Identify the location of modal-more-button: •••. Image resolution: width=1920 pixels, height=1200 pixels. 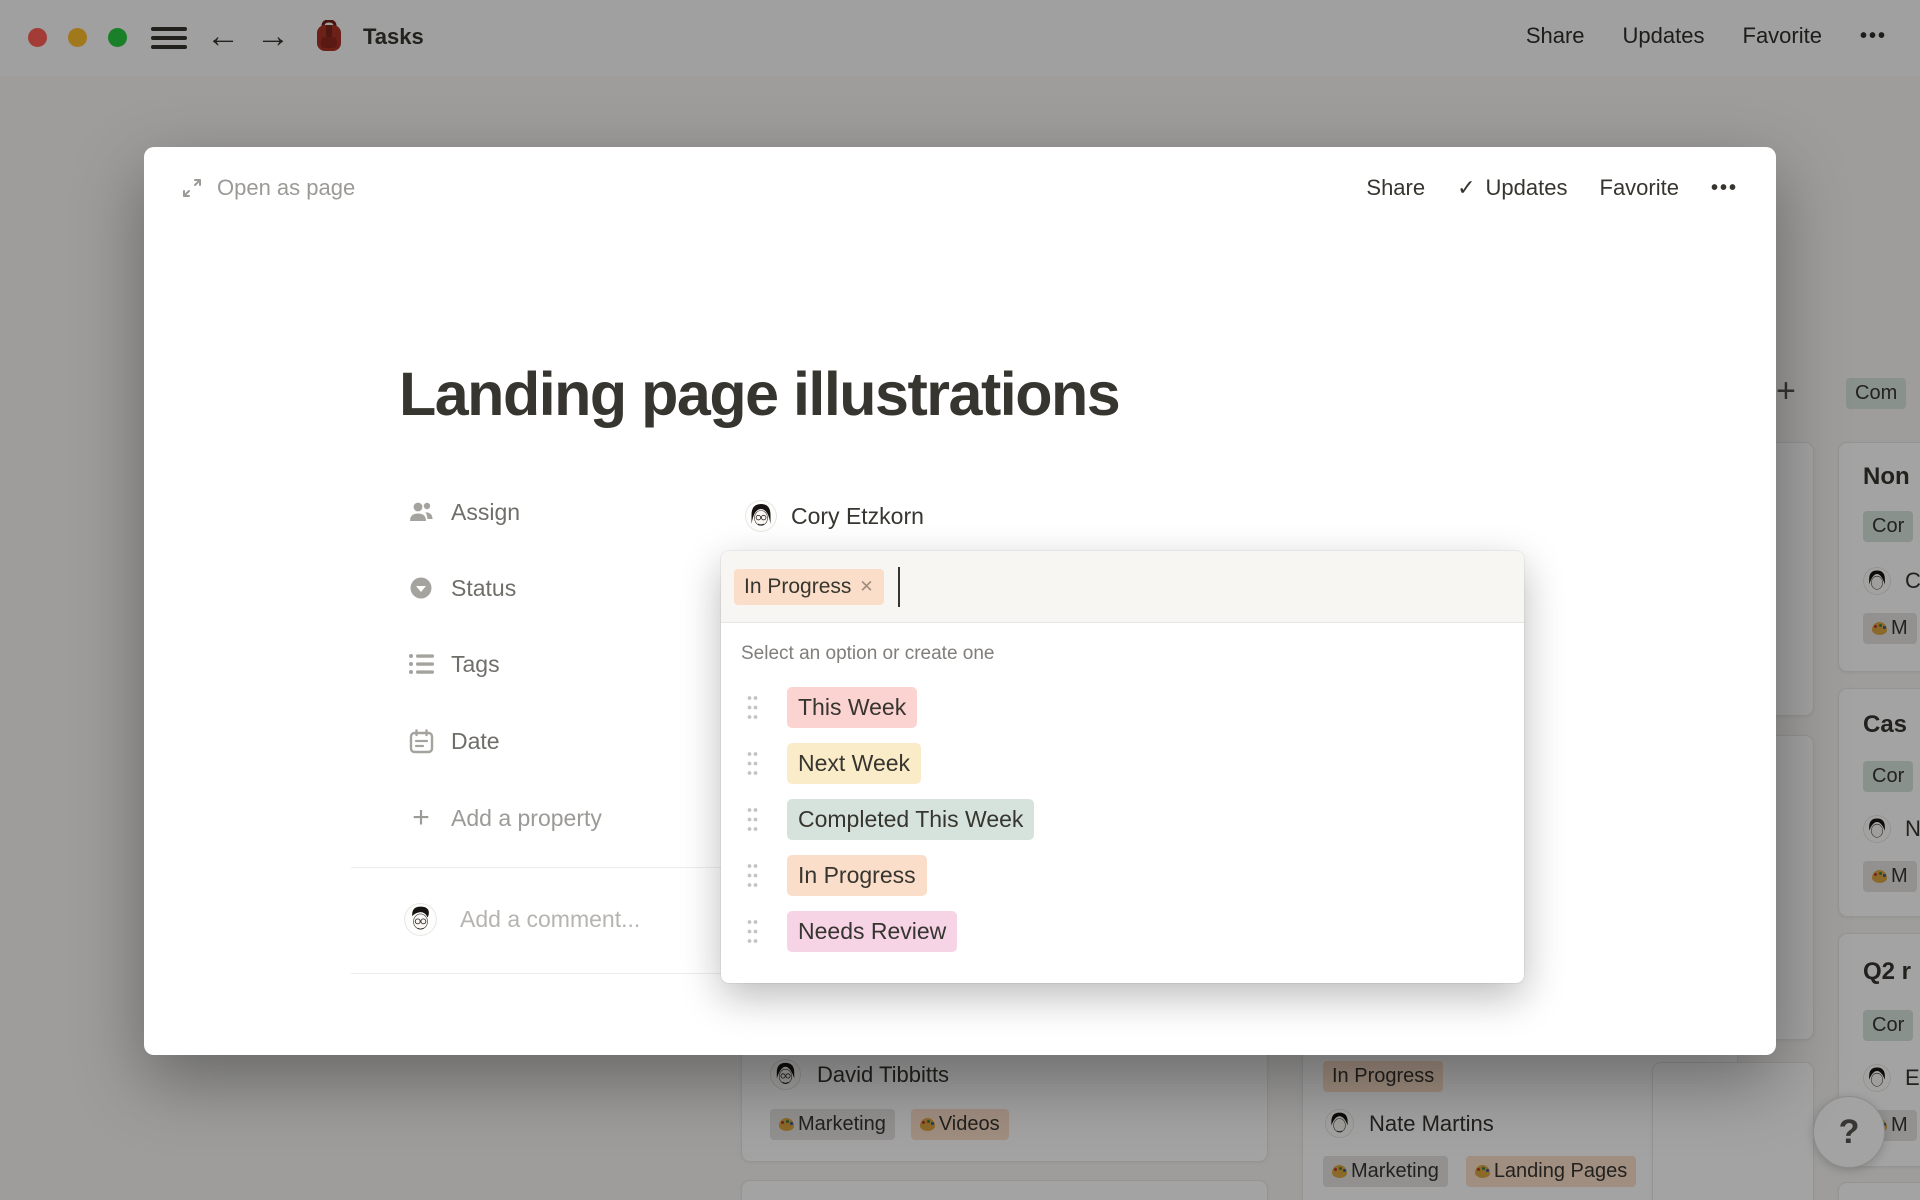
(1724, 188).